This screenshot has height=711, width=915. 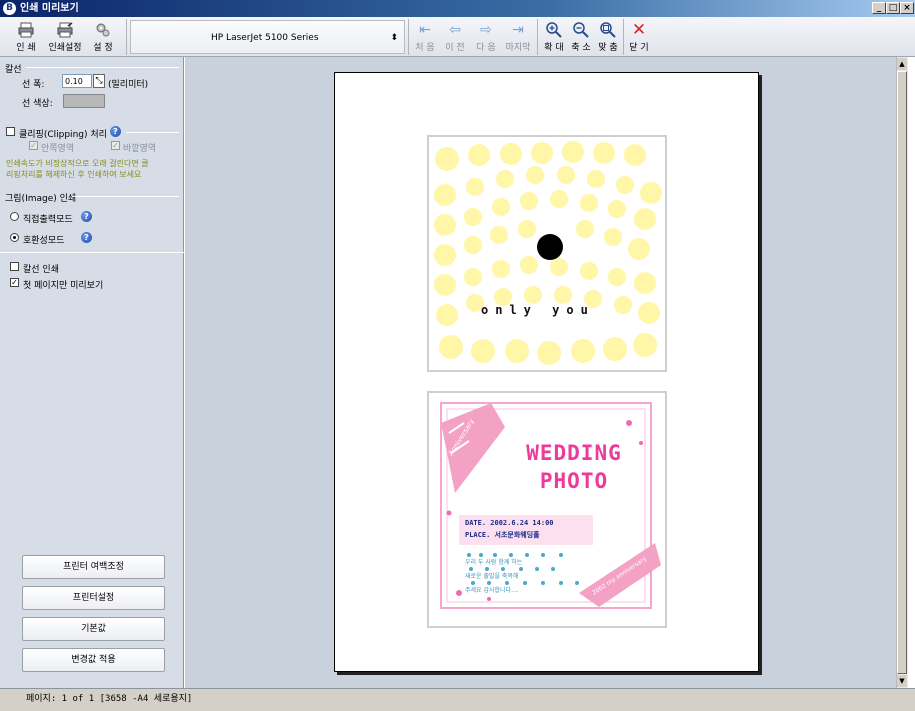 What do you see at coordinates (492, 576) in the screenshot?
I see `wedding-message-line-2: 새로운 출발을 축복해` at bounding box center [492, 576].